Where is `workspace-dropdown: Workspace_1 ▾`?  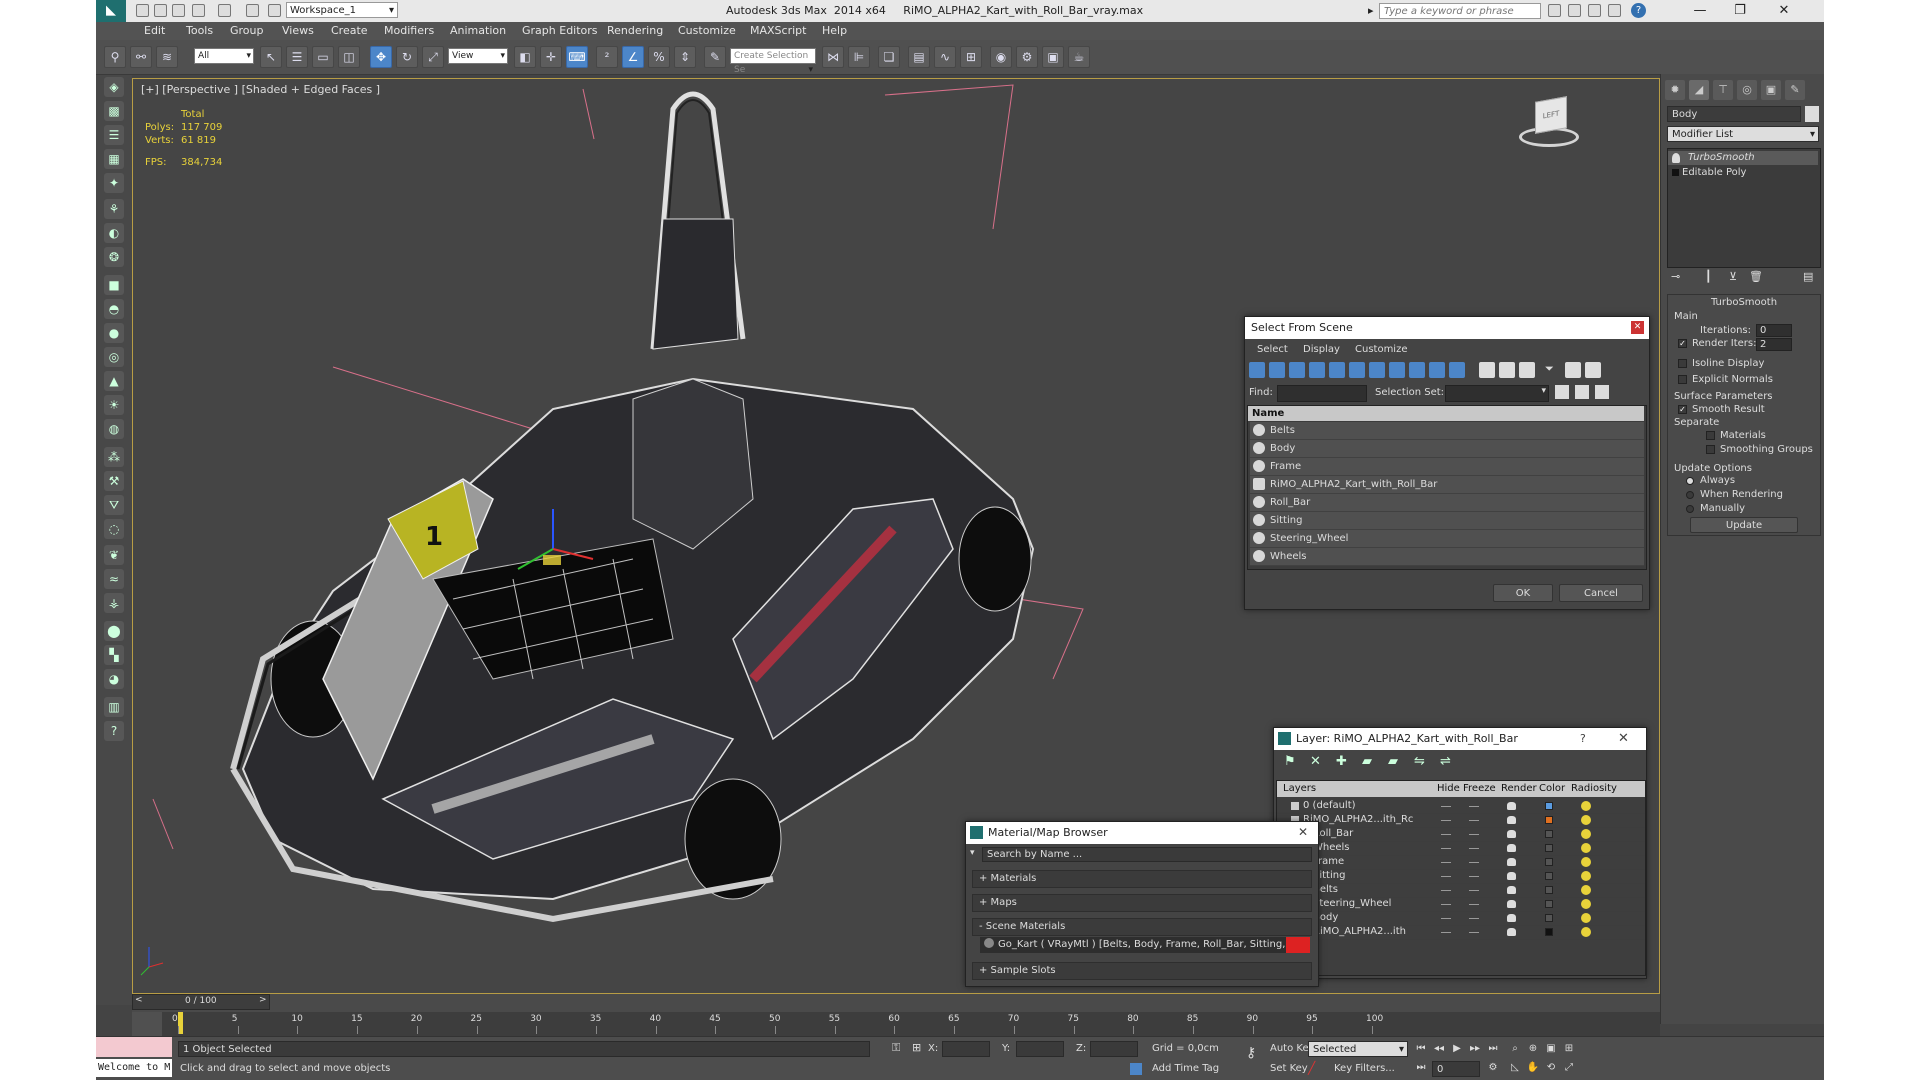 workspace-dropdown: Workspace_1 ▾ is located at coordinates (342, 10).